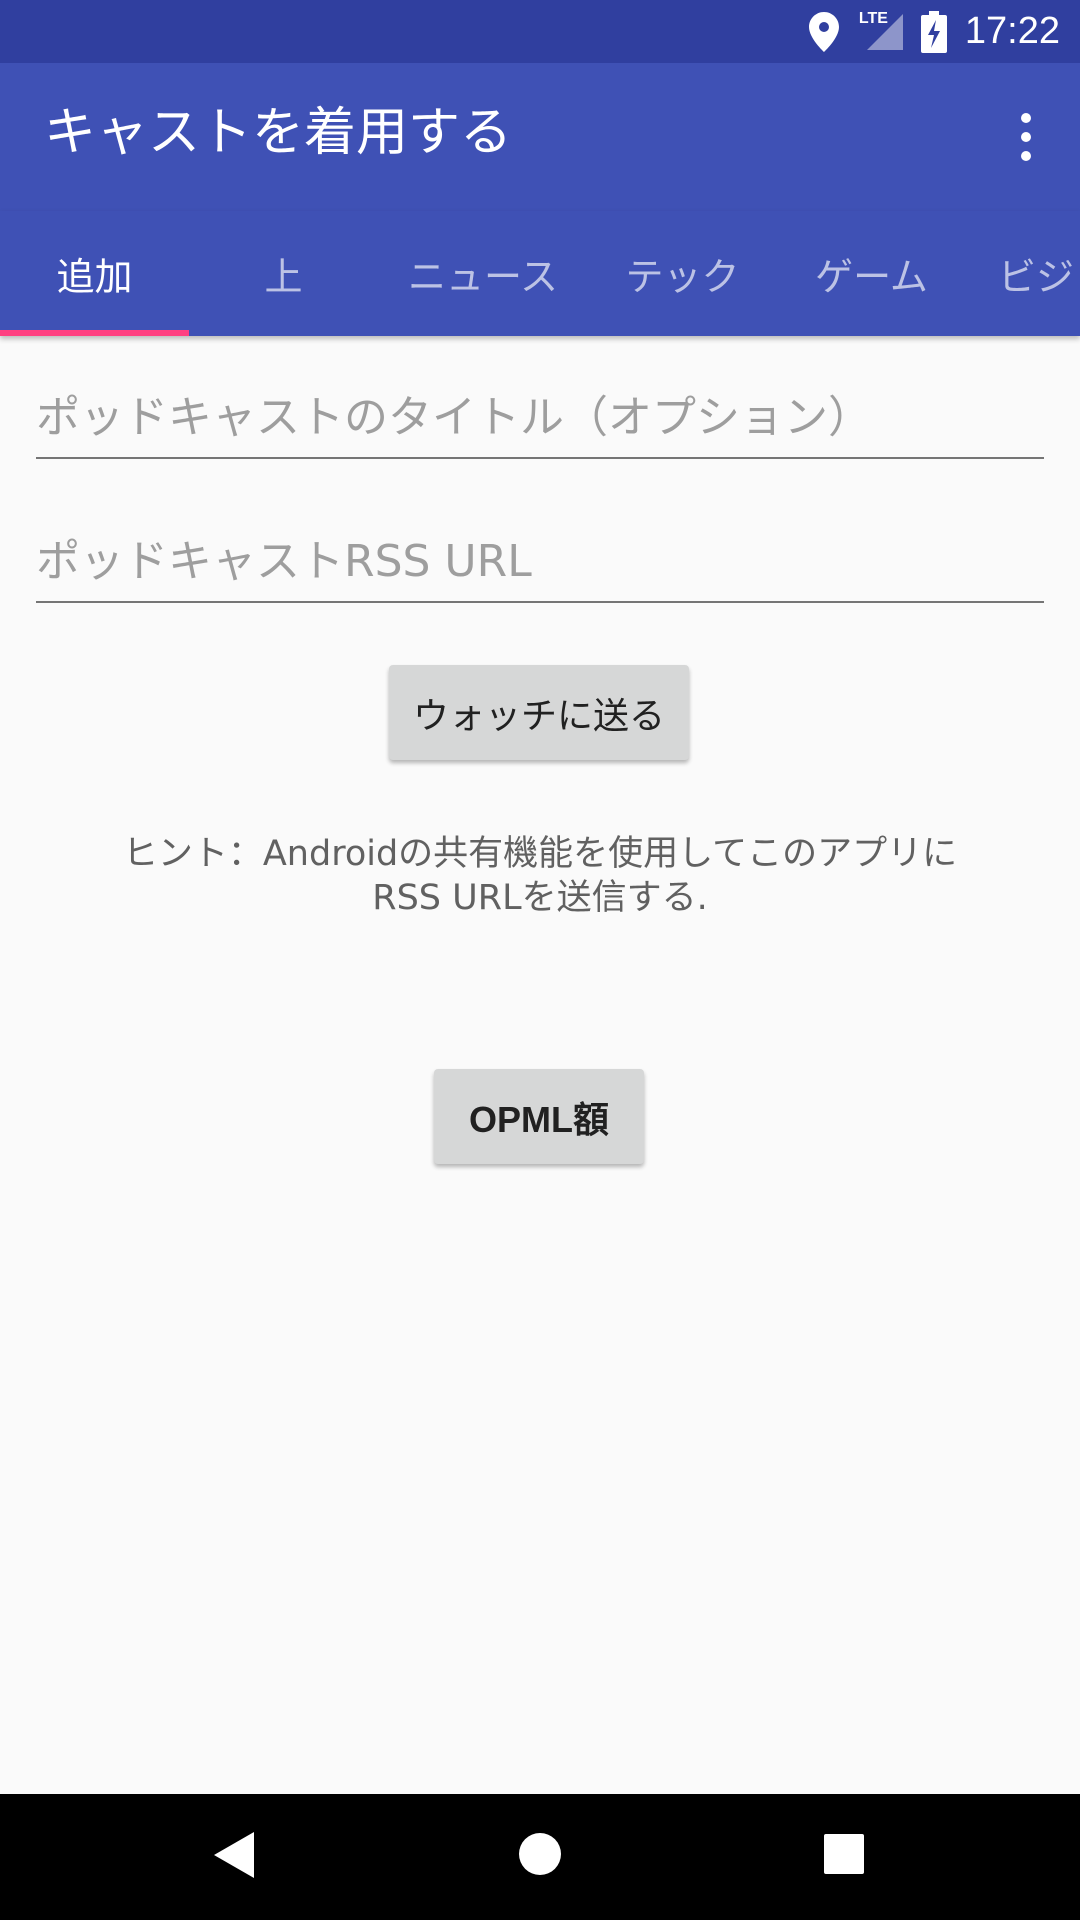 The height and width of the screenshot is (1920, 1080). What do you see at coordinates (94, 273) in the screenshot?
I see `tab-add: 追加` at bounding box center [94, 273].